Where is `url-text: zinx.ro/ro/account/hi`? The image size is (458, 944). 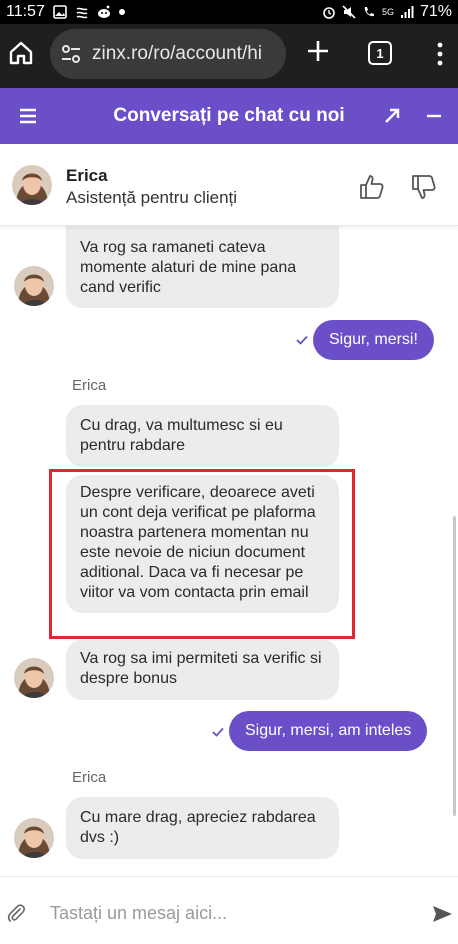
url-text: zinx.ro/ro/account/hi is located at coordinates (177, 53).